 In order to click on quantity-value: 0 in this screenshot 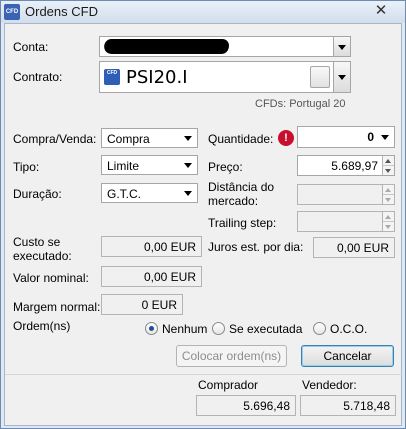, I will do `click(370, 137)`.